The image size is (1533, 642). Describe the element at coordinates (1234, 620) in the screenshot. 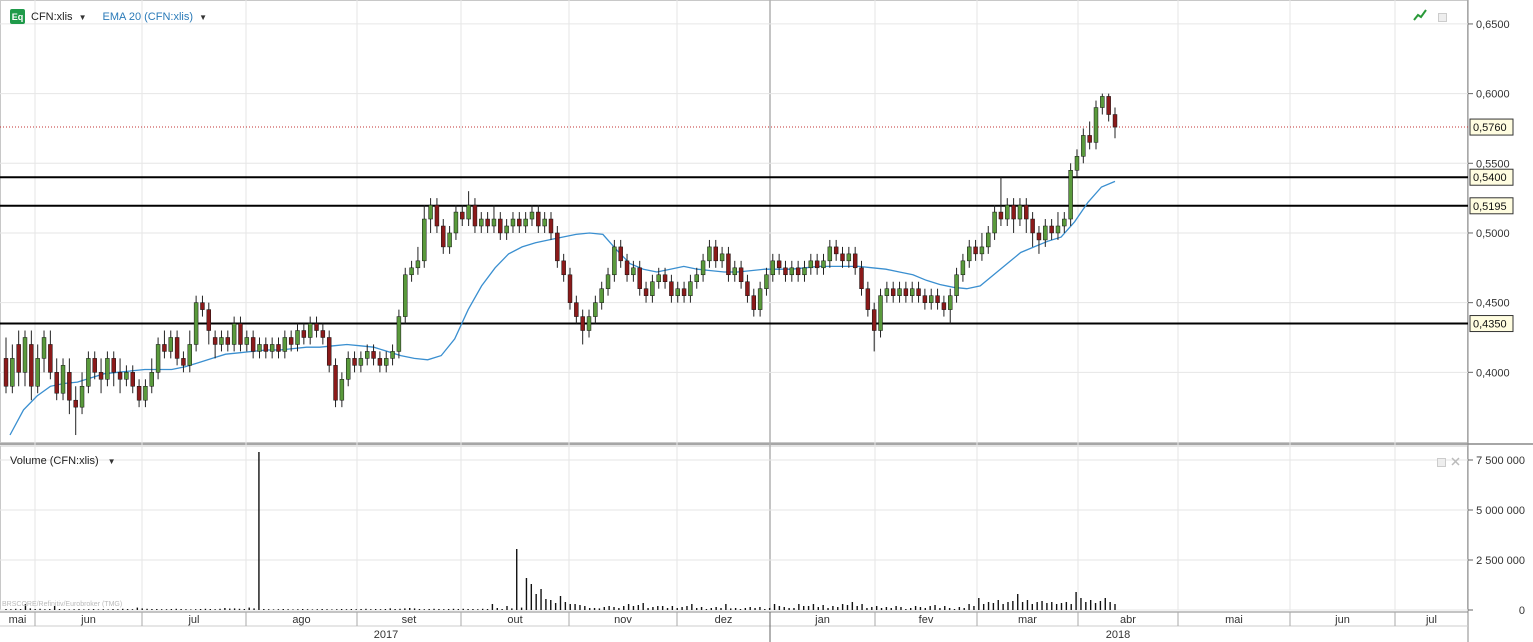

I see `month-label: mai` at that location.